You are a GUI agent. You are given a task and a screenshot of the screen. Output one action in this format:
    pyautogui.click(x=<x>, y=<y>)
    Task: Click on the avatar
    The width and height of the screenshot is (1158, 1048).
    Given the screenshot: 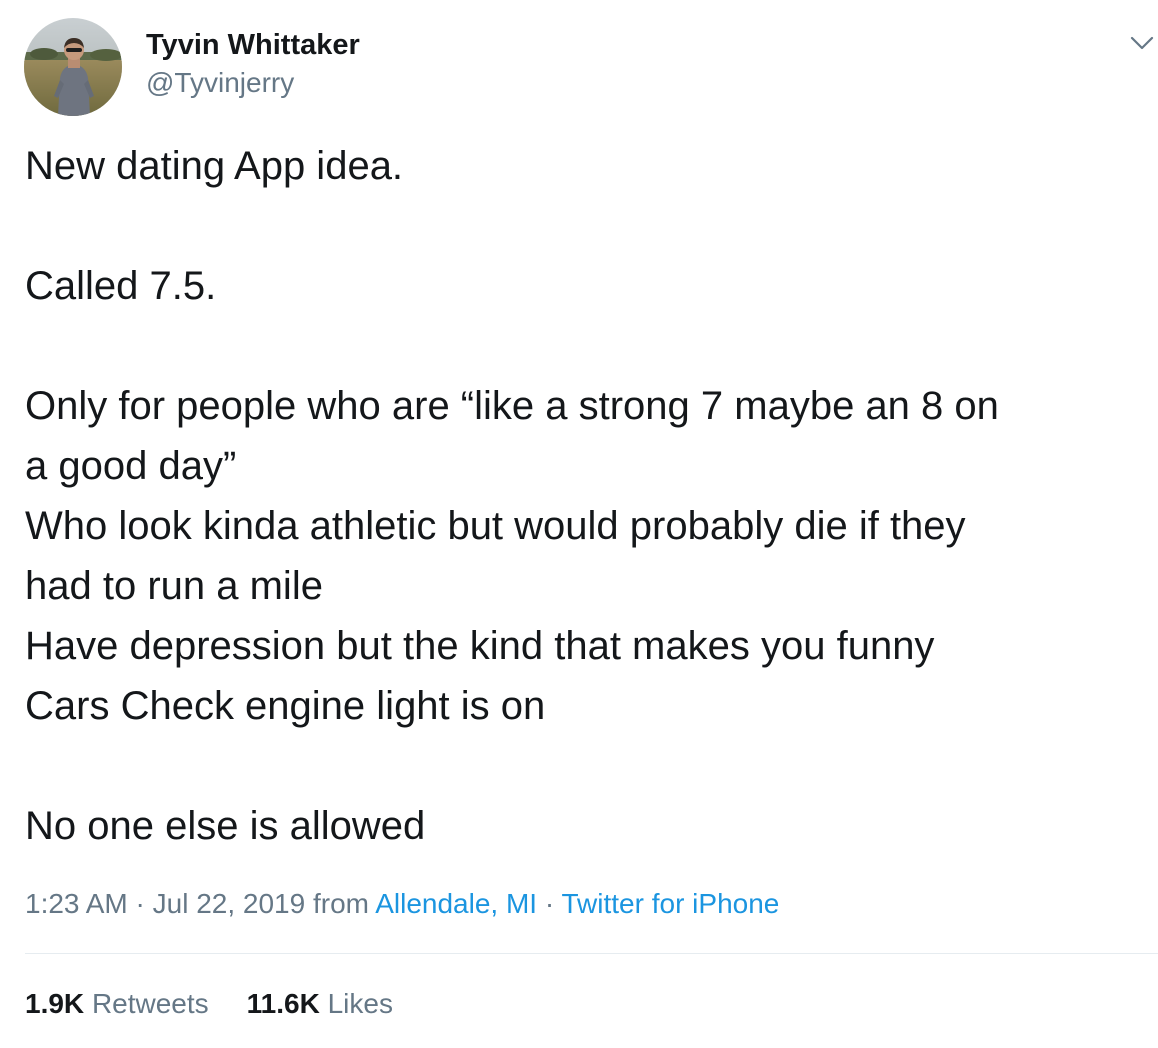 What is the action you would take?
    pyautogui.click(x=73, y=67)
    